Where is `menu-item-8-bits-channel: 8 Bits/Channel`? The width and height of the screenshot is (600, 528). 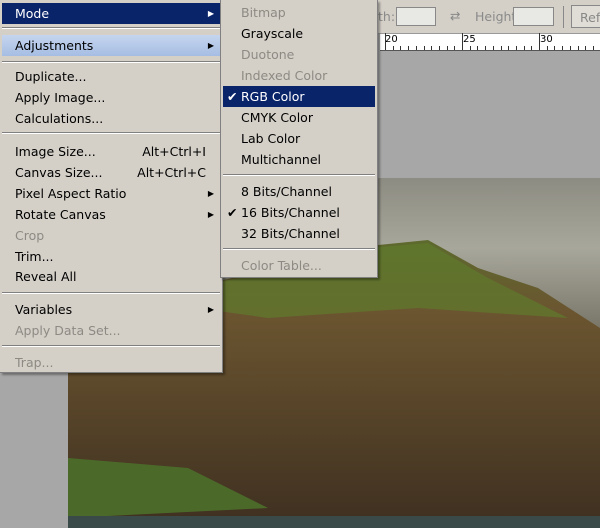 menu-item-8-bits-channel: 8 Bits/Channel is located at coordinates (299, 191).